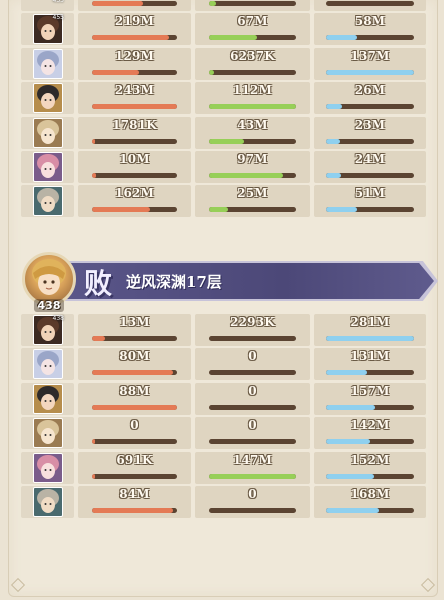 This screenshot has height=600, width=444. Describe the element at coordinates (223, 98) in the screenshot. I see `stats-row: 243M 112M 26M` at that location.